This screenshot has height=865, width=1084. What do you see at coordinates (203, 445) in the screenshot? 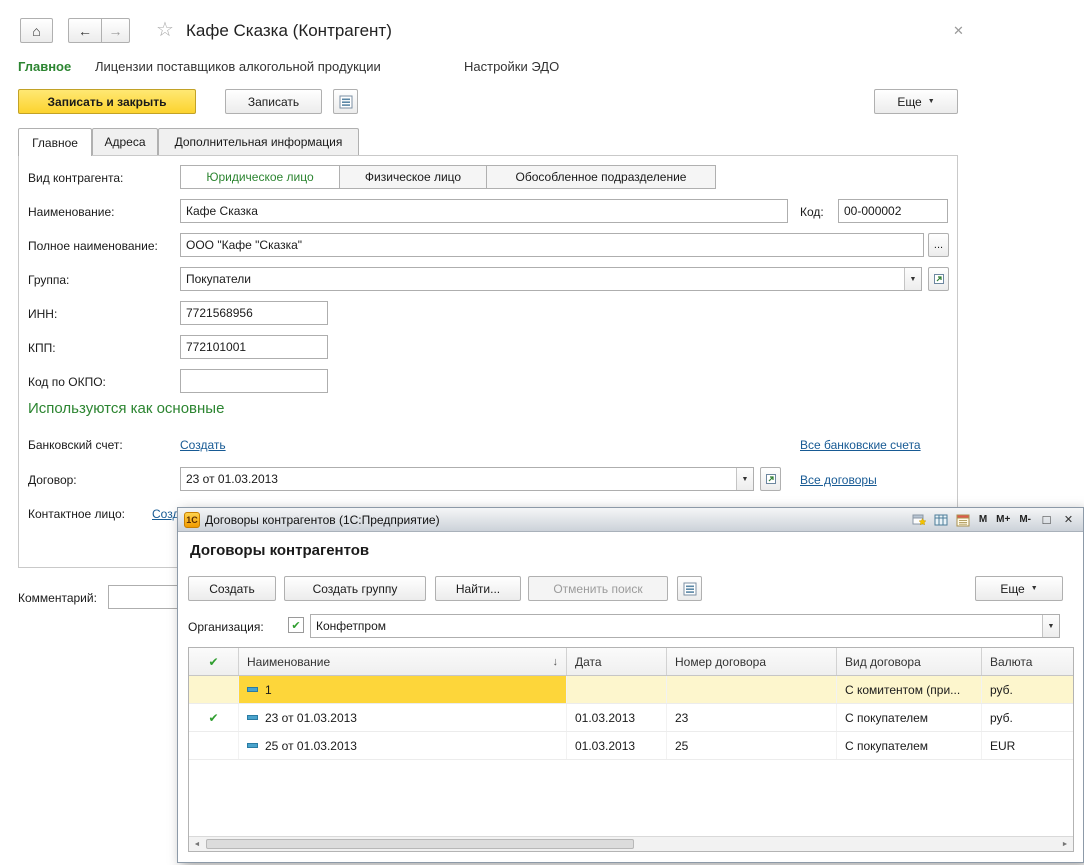
I see `bank-create-link: Создать` at bounding box center [203, 445].